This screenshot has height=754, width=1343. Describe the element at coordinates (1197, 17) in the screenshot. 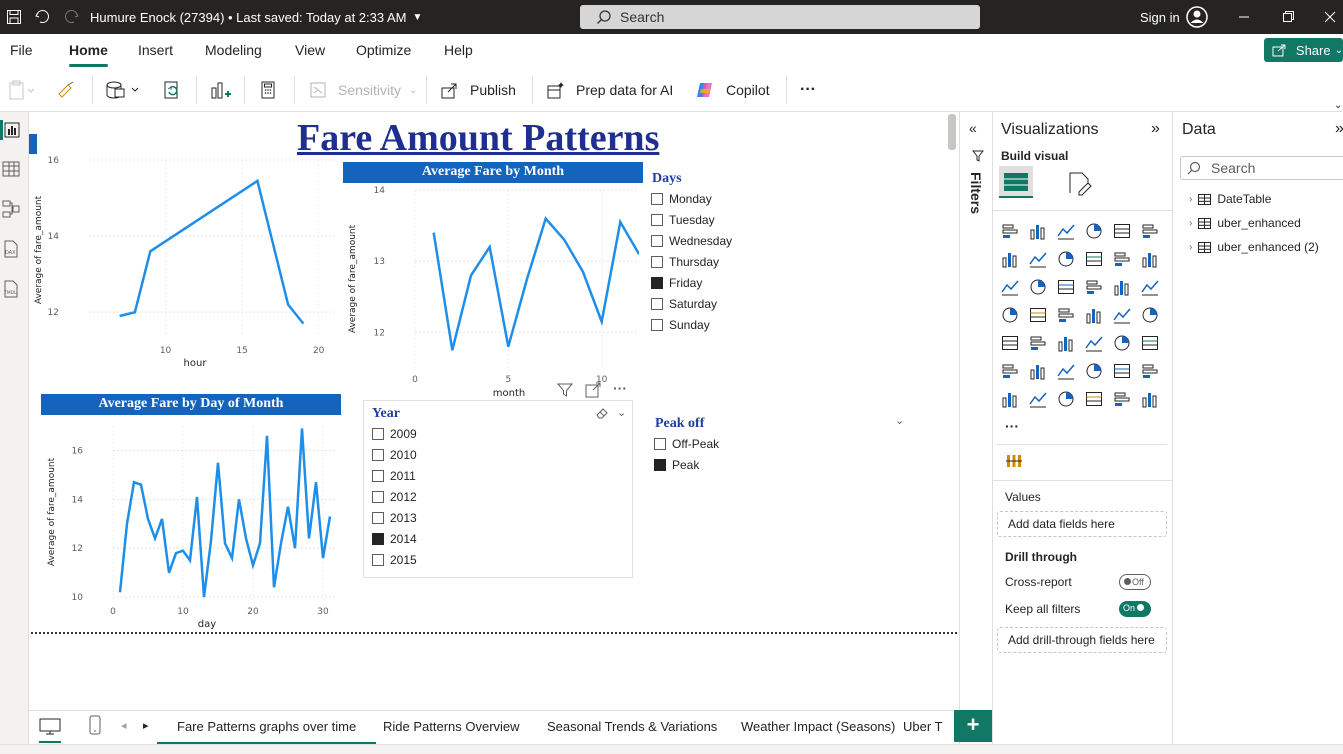

I see `account-icon` at that location.